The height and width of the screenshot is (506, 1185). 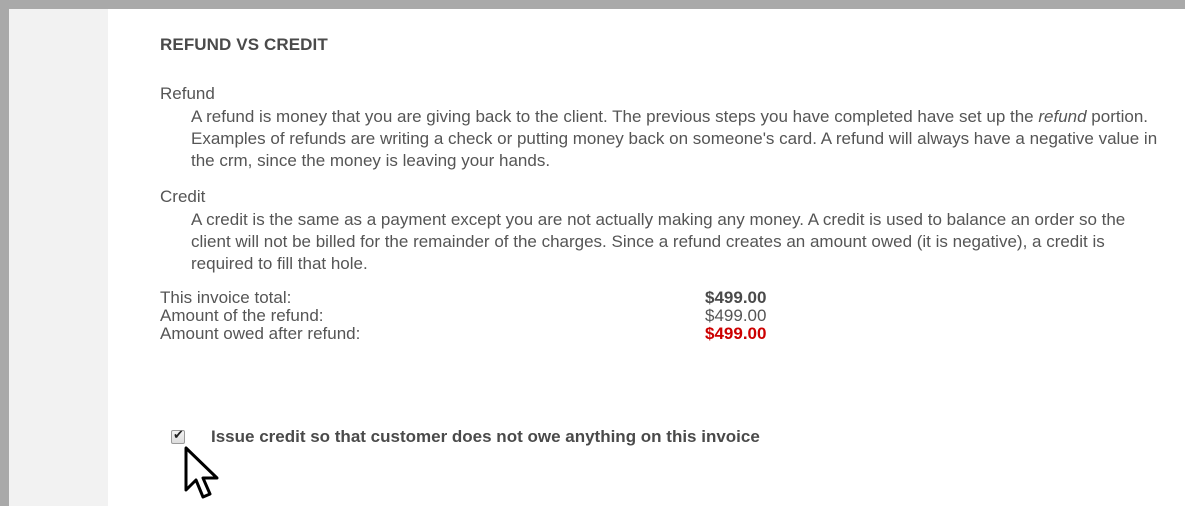 What do you see at coordinates (260, 333) in the screenshot?
I see `owed-after-label: Amount owed after refund:` at bounding box center [260, 333].